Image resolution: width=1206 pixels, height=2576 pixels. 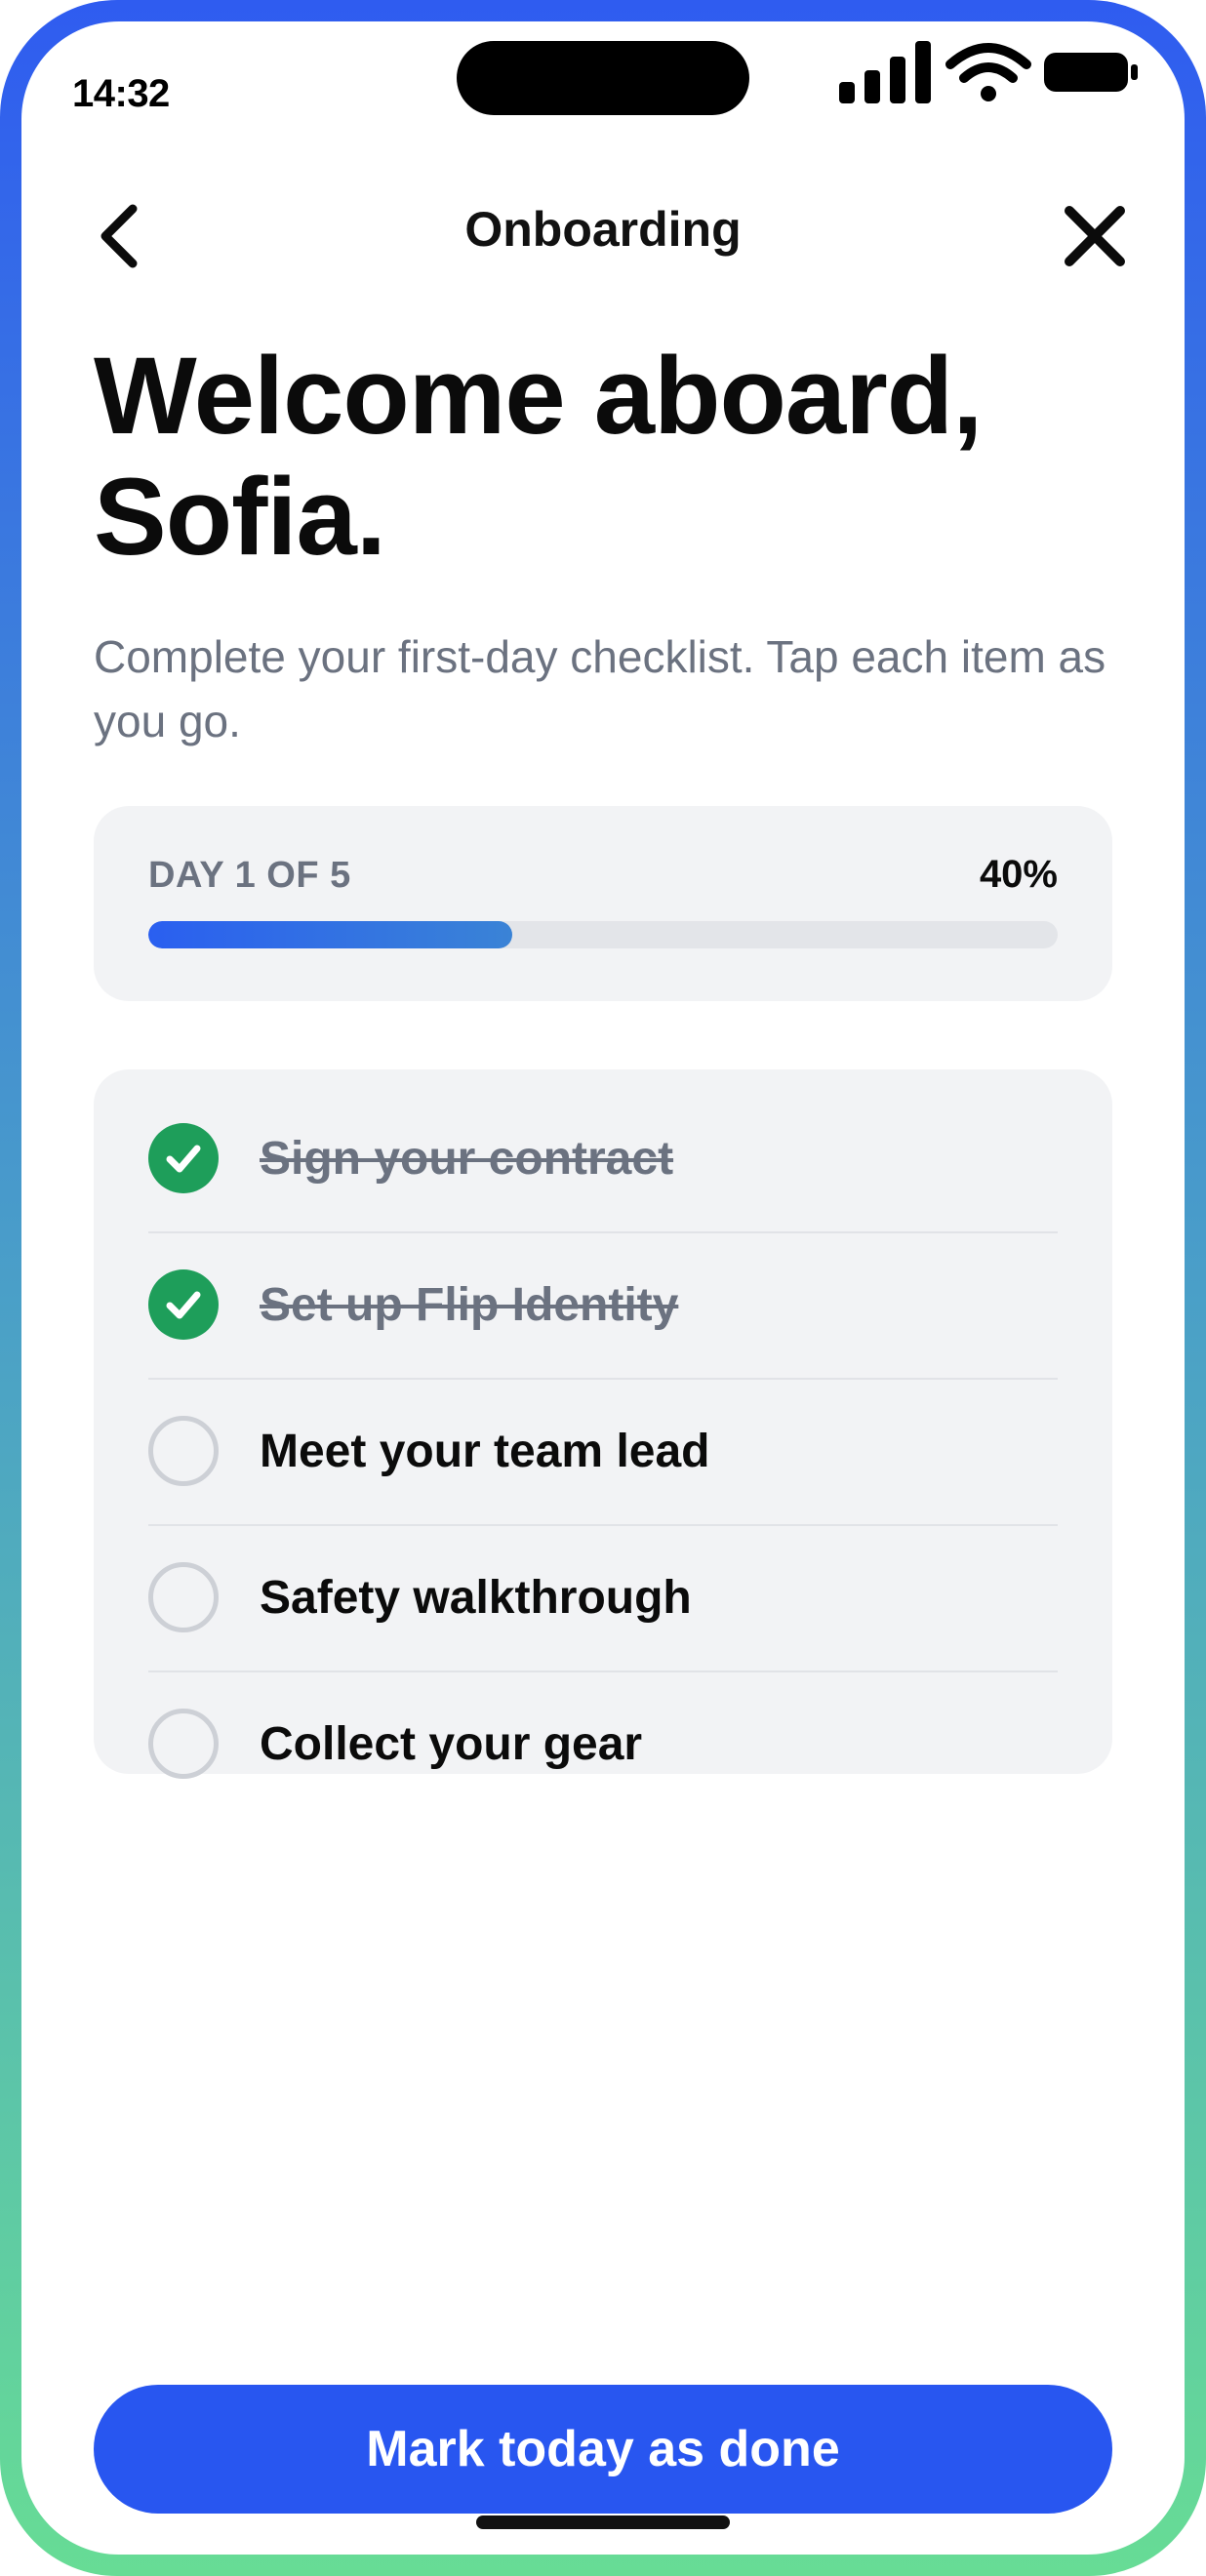 I want to click on dynamic-island, so click(x=603, y=78).